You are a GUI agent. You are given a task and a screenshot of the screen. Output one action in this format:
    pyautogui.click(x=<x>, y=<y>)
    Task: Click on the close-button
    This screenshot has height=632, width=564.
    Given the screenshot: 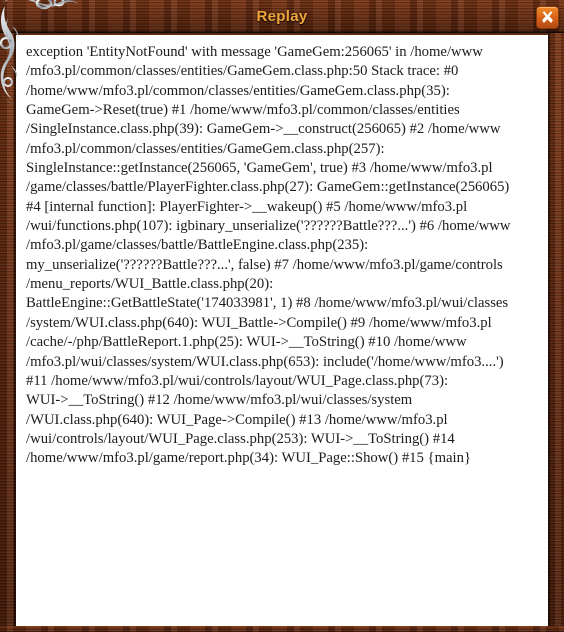 What is the action you would take?
    pyautogui.click(x=547, y=17)
    